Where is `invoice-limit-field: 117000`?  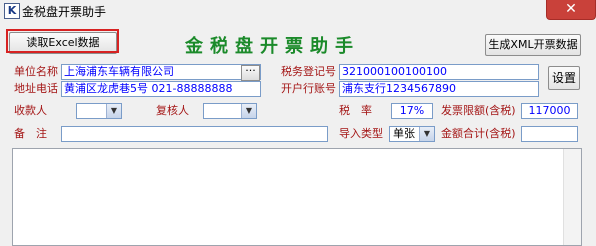
invoice-limit-field: 117000 is located at coordinates (549, 111).